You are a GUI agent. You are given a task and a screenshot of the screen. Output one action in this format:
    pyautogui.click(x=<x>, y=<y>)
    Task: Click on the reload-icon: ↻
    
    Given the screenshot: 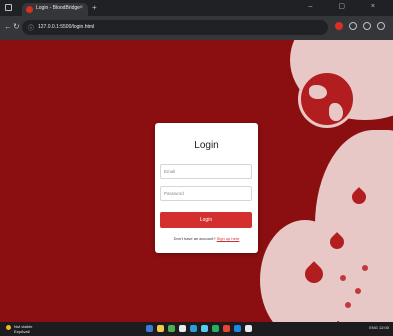 What is the action you would take?
    pyautogui.click(x=16, y=26)
    